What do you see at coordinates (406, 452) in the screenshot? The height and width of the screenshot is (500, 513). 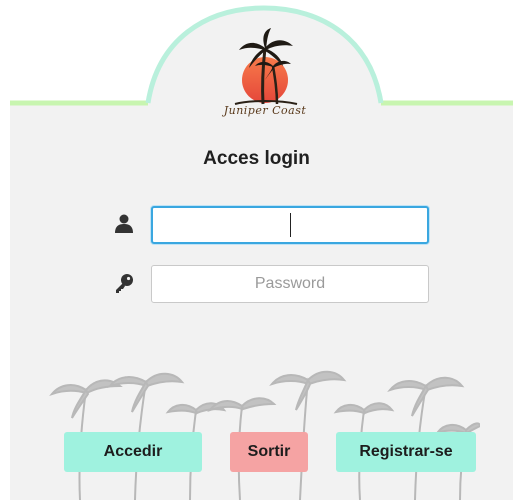 I see `registrar-button: Registrar-se` at bounding box center [406, 452].